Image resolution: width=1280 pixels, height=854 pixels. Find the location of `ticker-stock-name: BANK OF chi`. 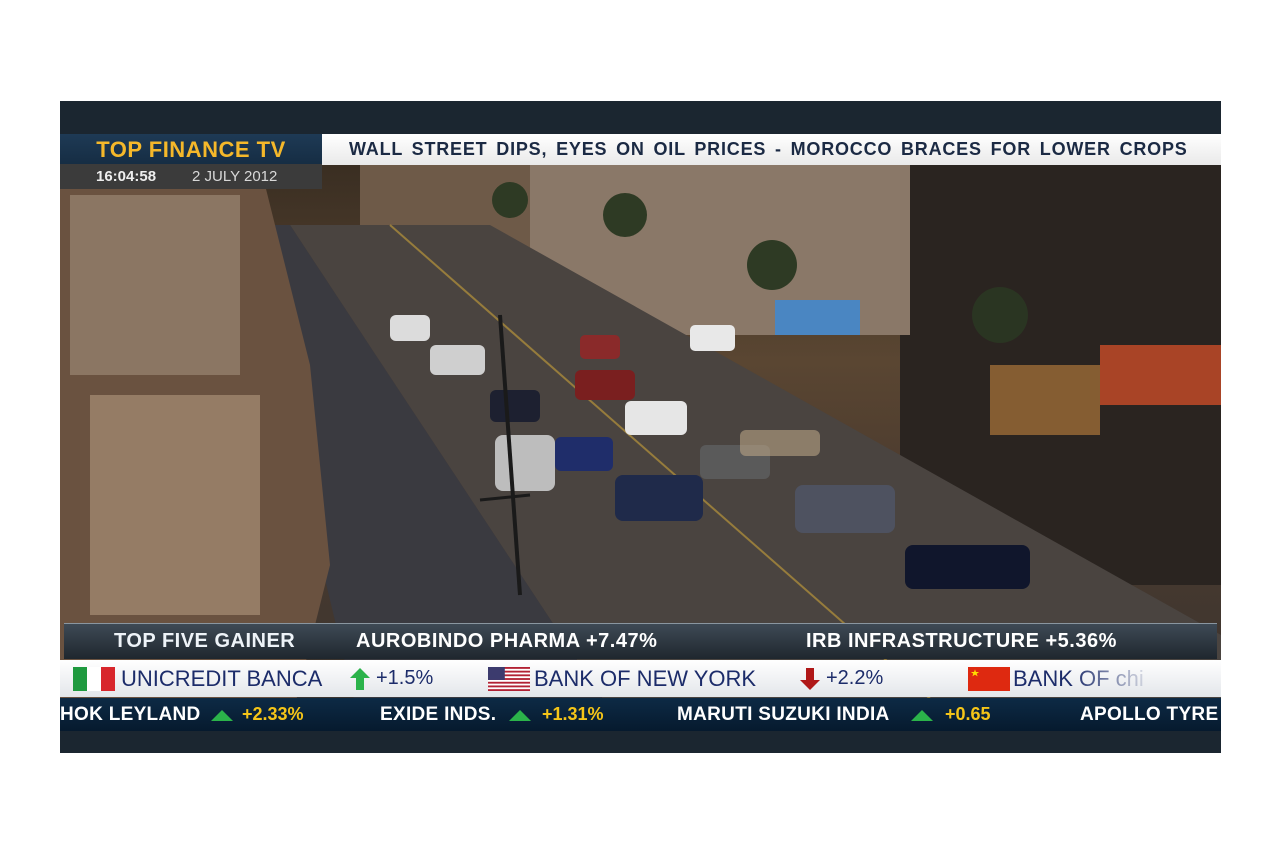

ticker-stock-name: BANK OF chi is located at coordinates (1078, 678).